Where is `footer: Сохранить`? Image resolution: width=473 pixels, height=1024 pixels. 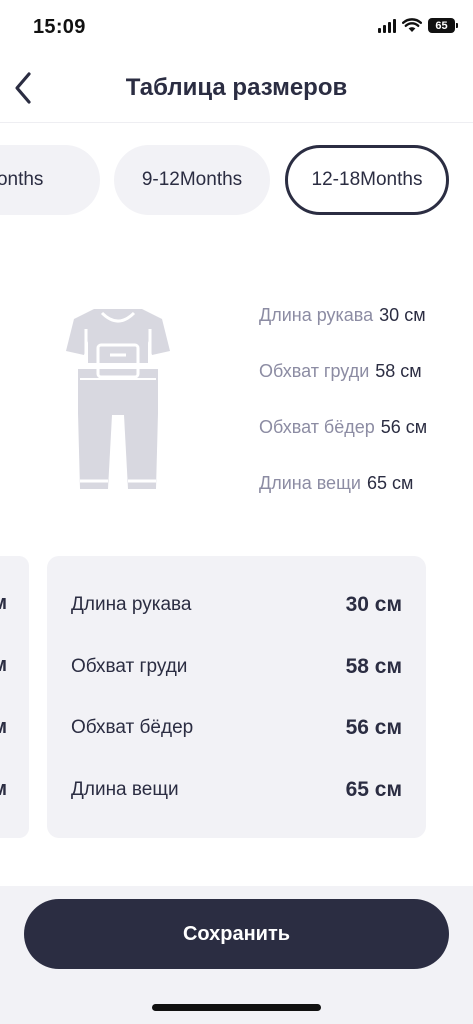 footer: Сохранить is located at coordinates (236, 955).